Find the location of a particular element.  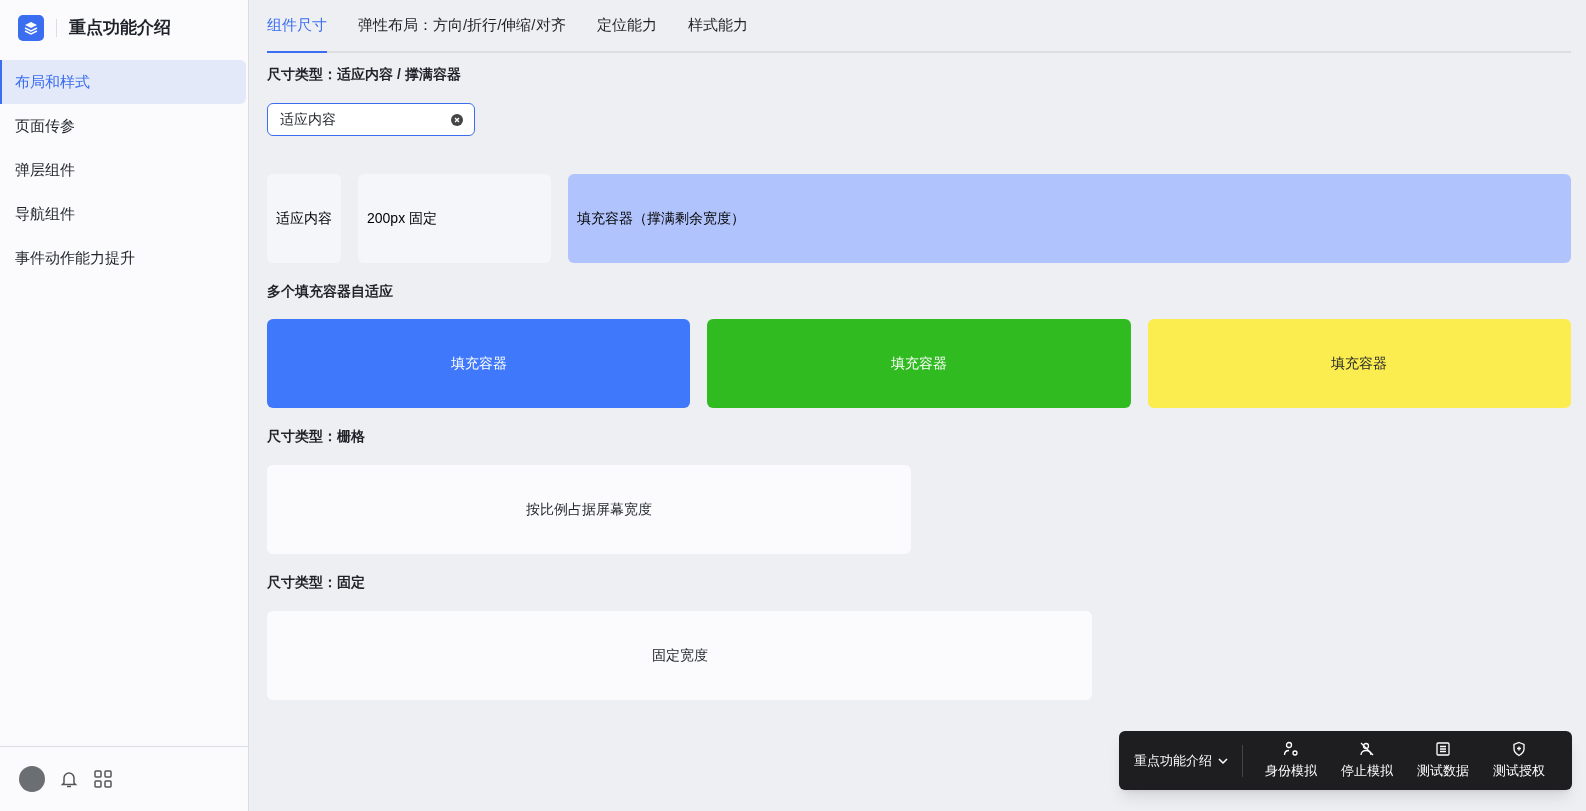

section-title: 尺寸类型：栅格 is located at coordinates (316, 436).